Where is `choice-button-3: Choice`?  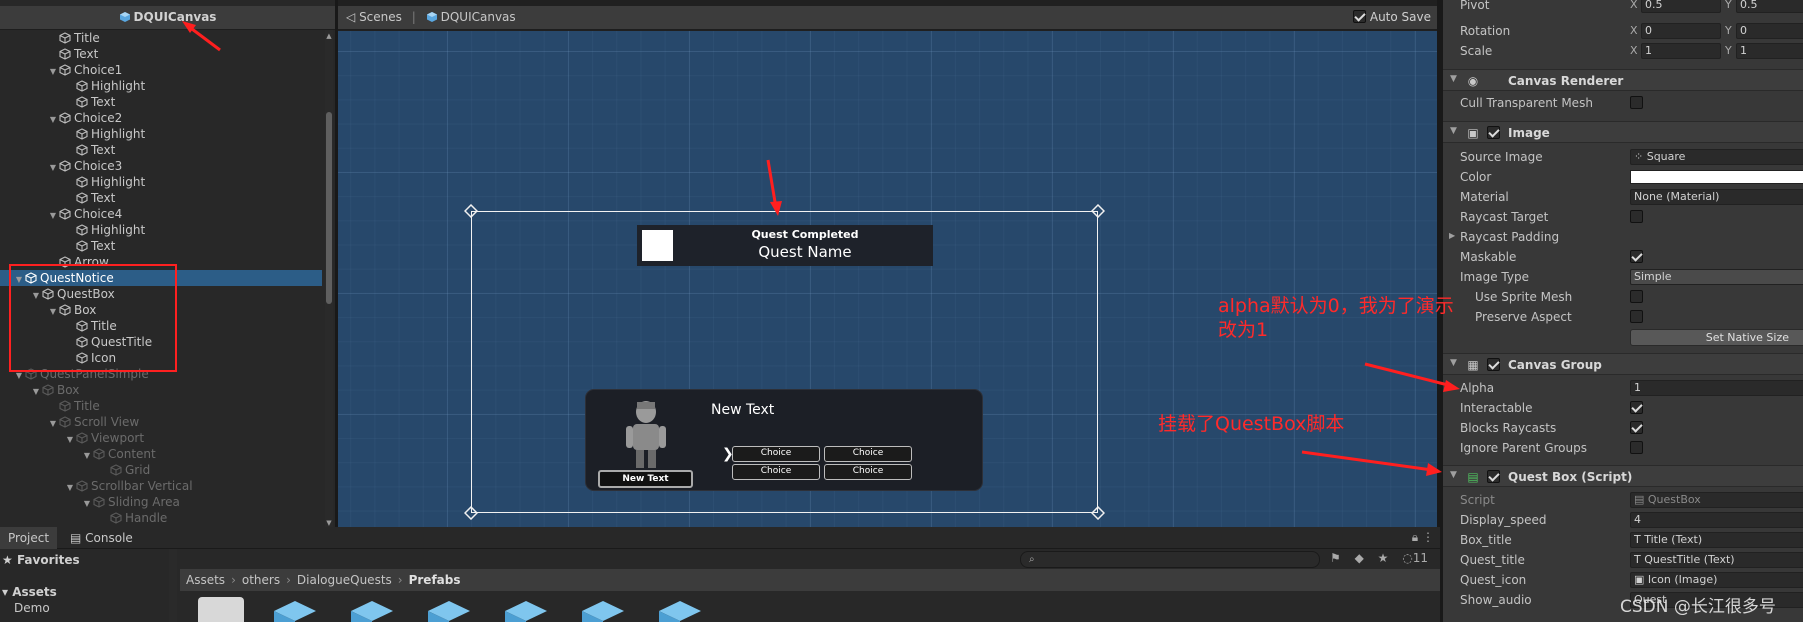 choice-button-3: Choice is located at coordinates (776, 472).